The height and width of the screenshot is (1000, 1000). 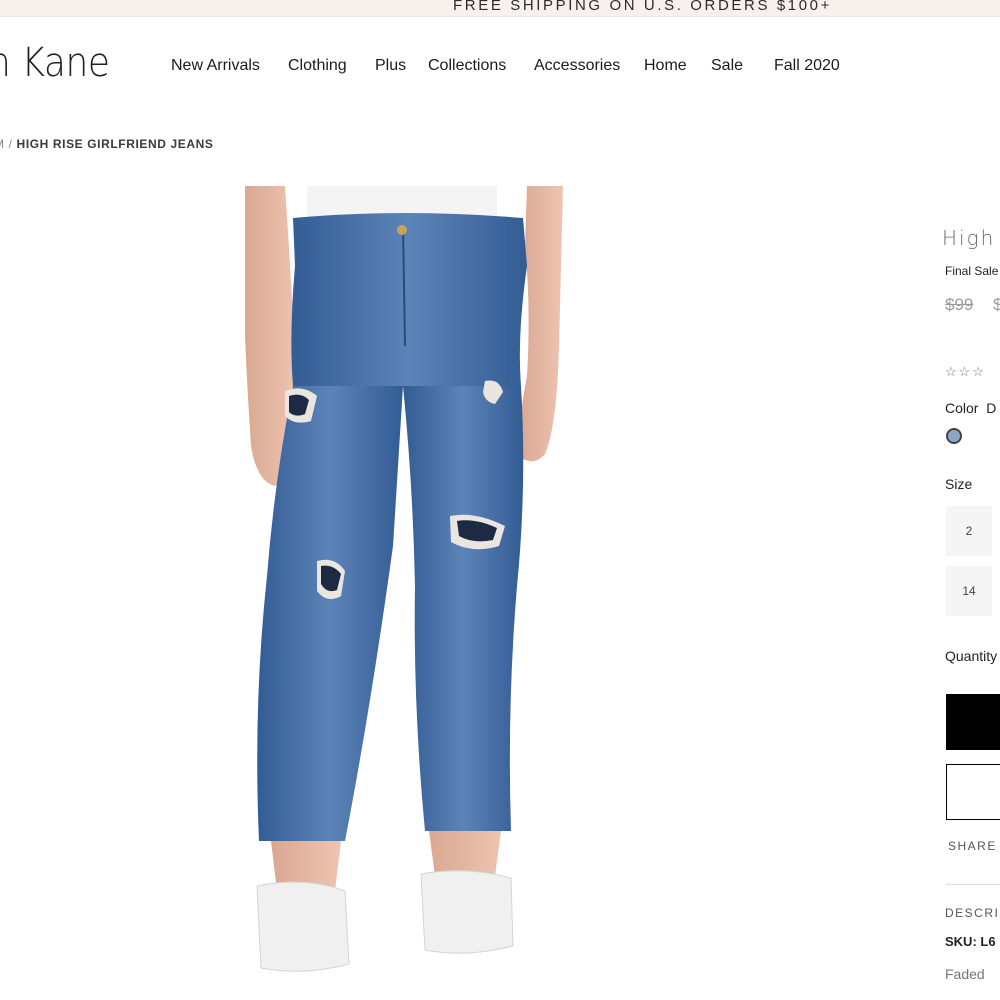 What do you see at coordinates (988, 941) in the screenshot?
I see `sku-value: L6` at bounding box center [988, 941].